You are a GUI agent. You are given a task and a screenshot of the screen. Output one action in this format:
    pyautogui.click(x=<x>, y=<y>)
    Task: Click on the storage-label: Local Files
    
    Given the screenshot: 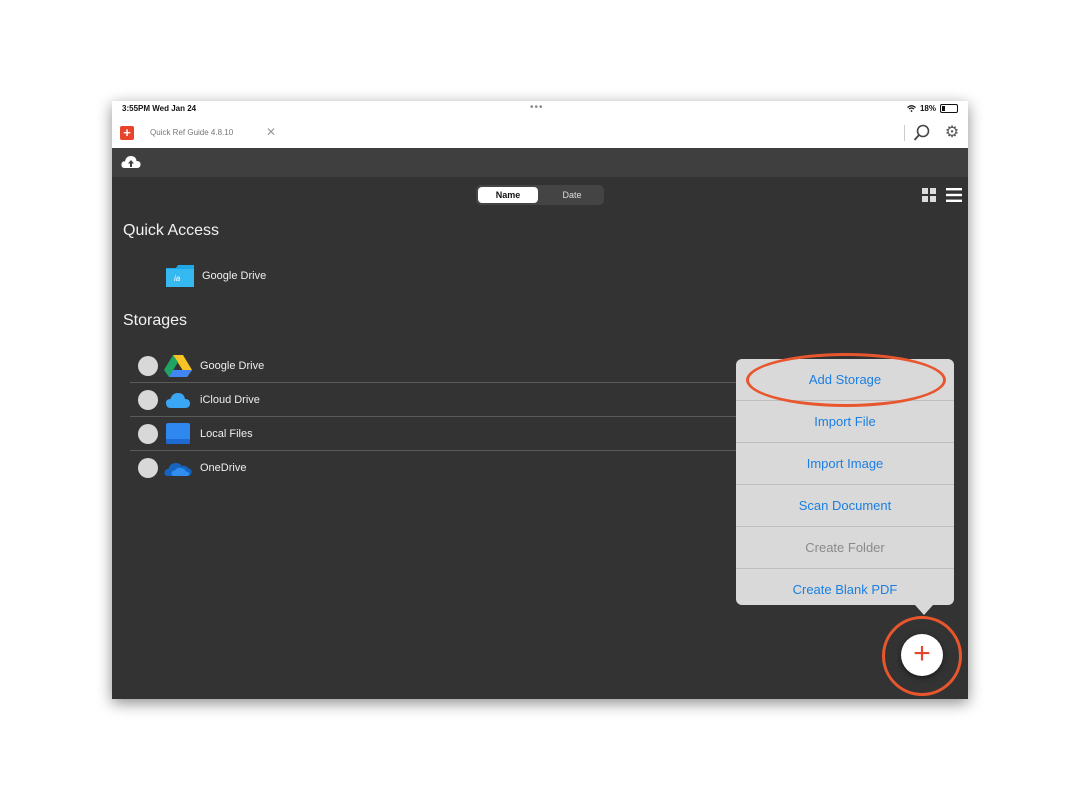 What is the action you would take?
    pyautogui.click(x=226, y=433)
    